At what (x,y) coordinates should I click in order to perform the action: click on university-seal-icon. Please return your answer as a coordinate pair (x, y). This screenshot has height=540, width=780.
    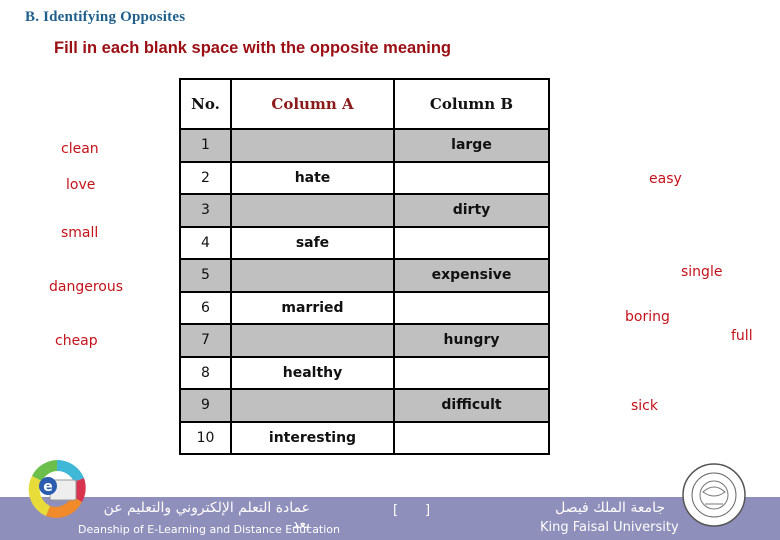
    Looking at the image, I should click on (714, 495).